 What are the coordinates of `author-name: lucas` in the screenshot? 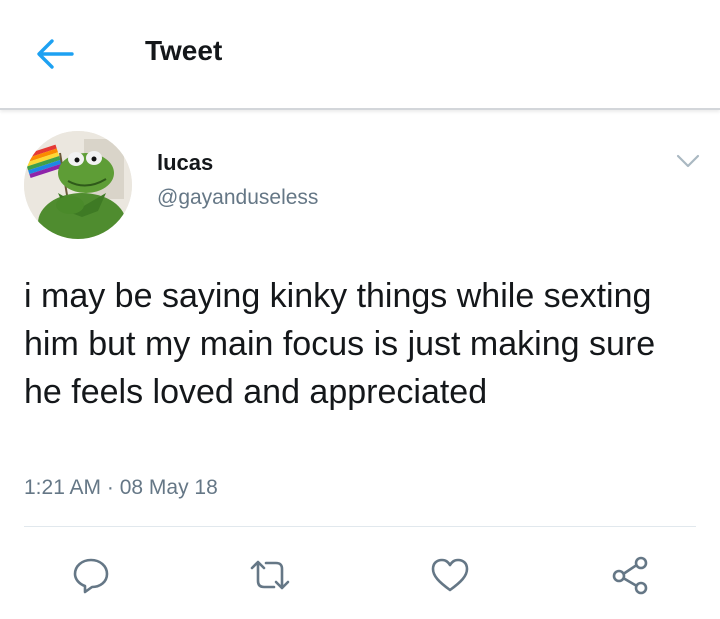 It's located at (185, 163).